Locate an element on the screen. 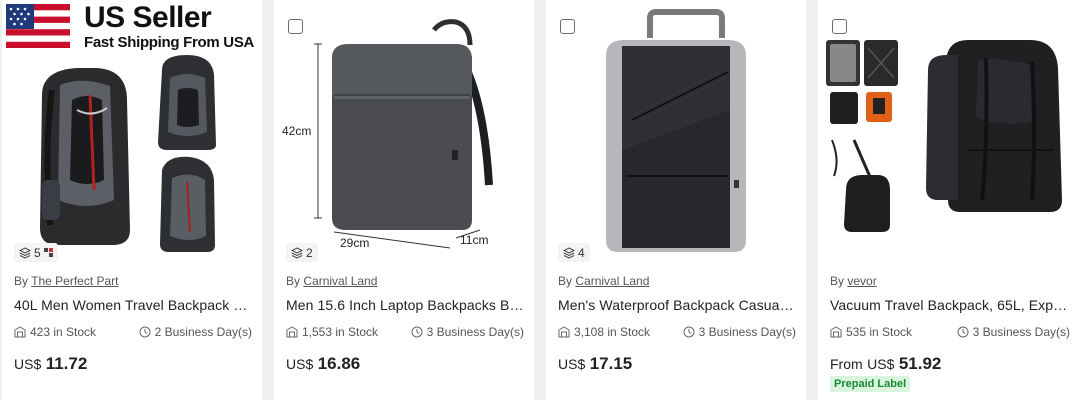 This screenshot has height=400, width=1080. stock-text: 535 in Stock is located at coordinates (879, 332).